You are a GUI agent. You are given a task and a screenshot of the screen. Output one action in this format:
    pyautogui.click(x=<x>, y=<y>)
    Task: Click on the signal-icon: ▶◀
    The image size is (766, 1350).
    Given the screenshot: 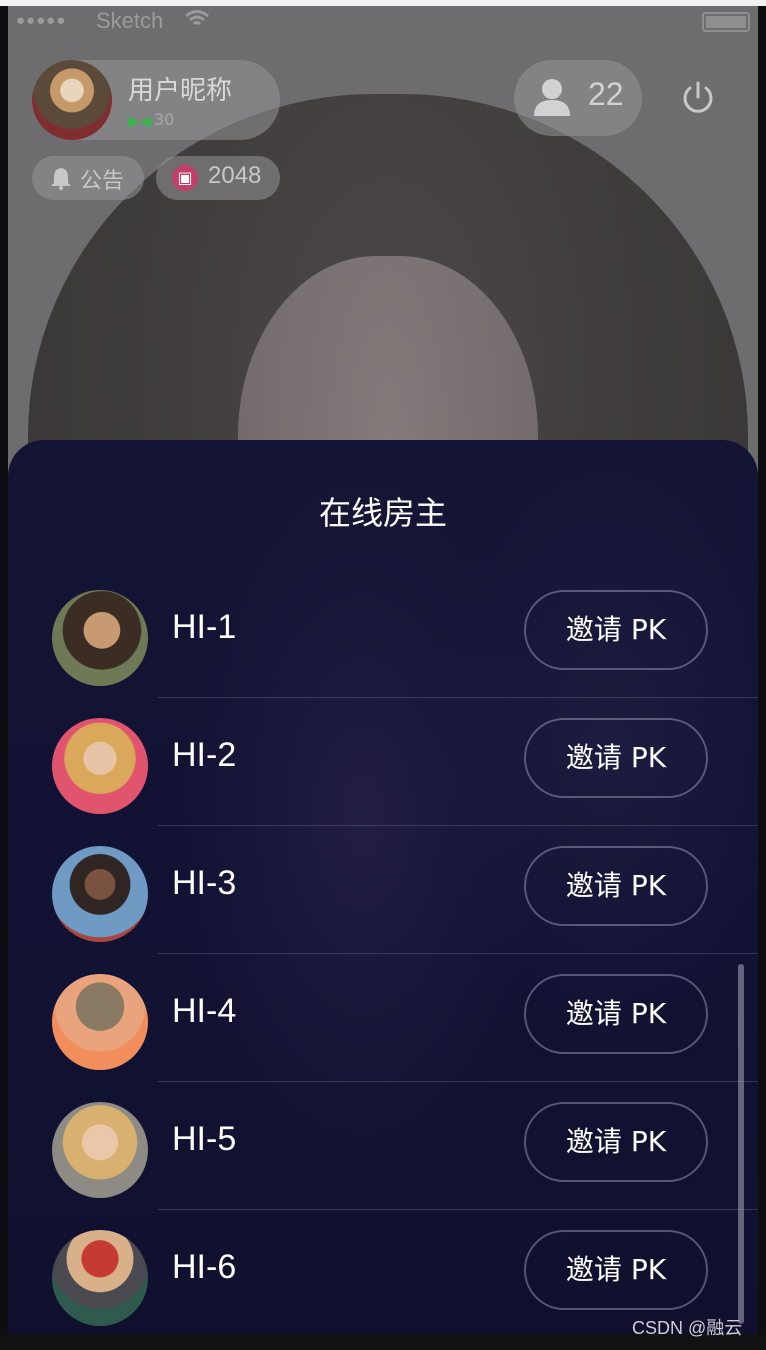 What is the action you would take?
    pyautogui.click(x=140, y=121)
    